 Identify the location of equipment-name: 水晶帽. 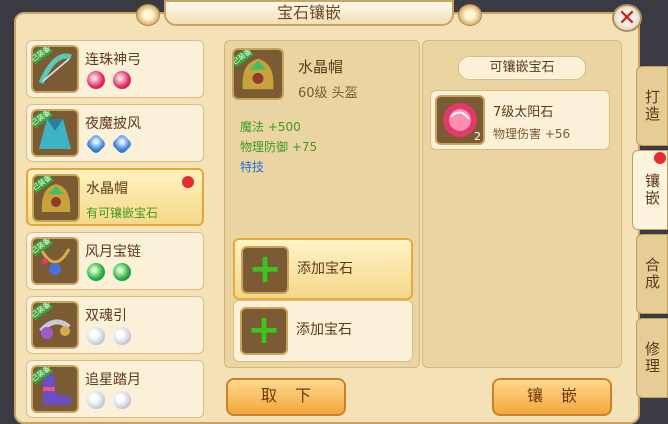
(107, 189).